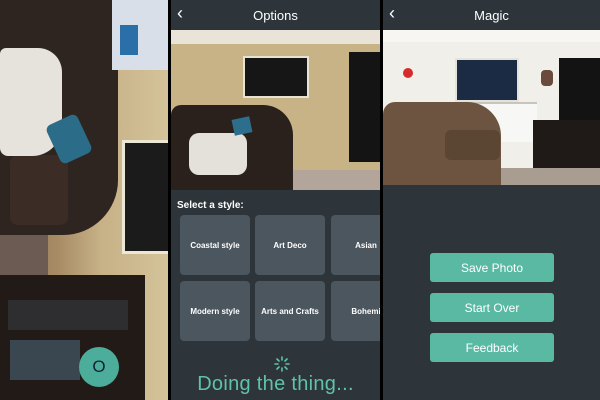 This screenshot has width=600, height=400. What do you see at coordinates (290, 311) in the screenshot?
I see `style-tile-arts-and-crafts: Arts and Crafts` at bounding box center [290, 311].